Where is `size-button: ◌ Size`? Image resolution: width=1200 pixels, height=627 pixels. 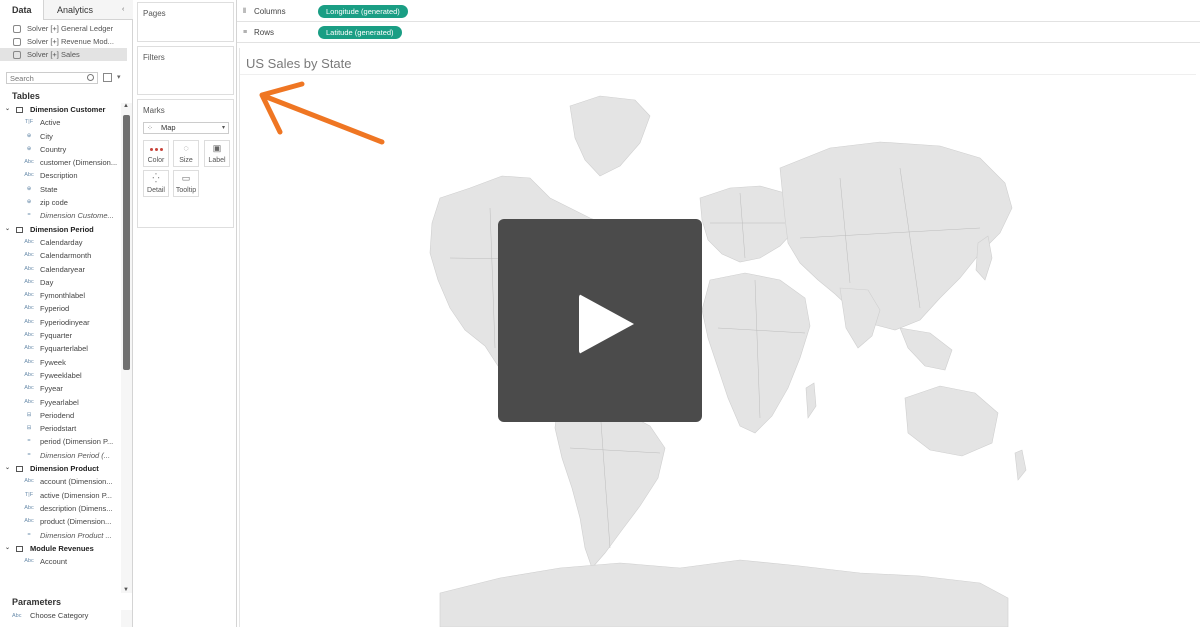
size-button: ◌ Size is located at coordinates (186, 153).